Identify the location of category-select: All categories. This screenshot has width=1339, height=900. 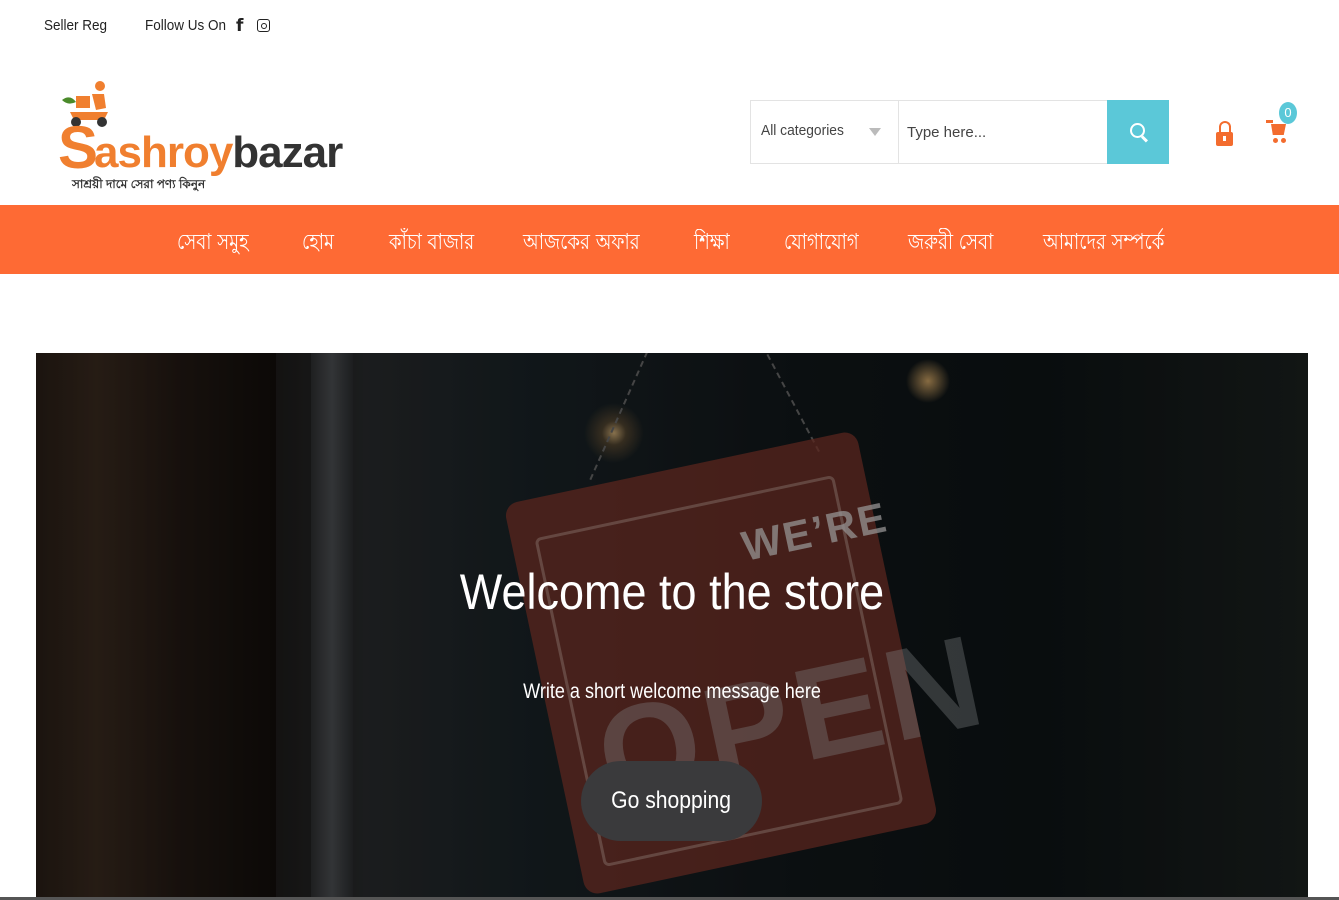
(825, 132).